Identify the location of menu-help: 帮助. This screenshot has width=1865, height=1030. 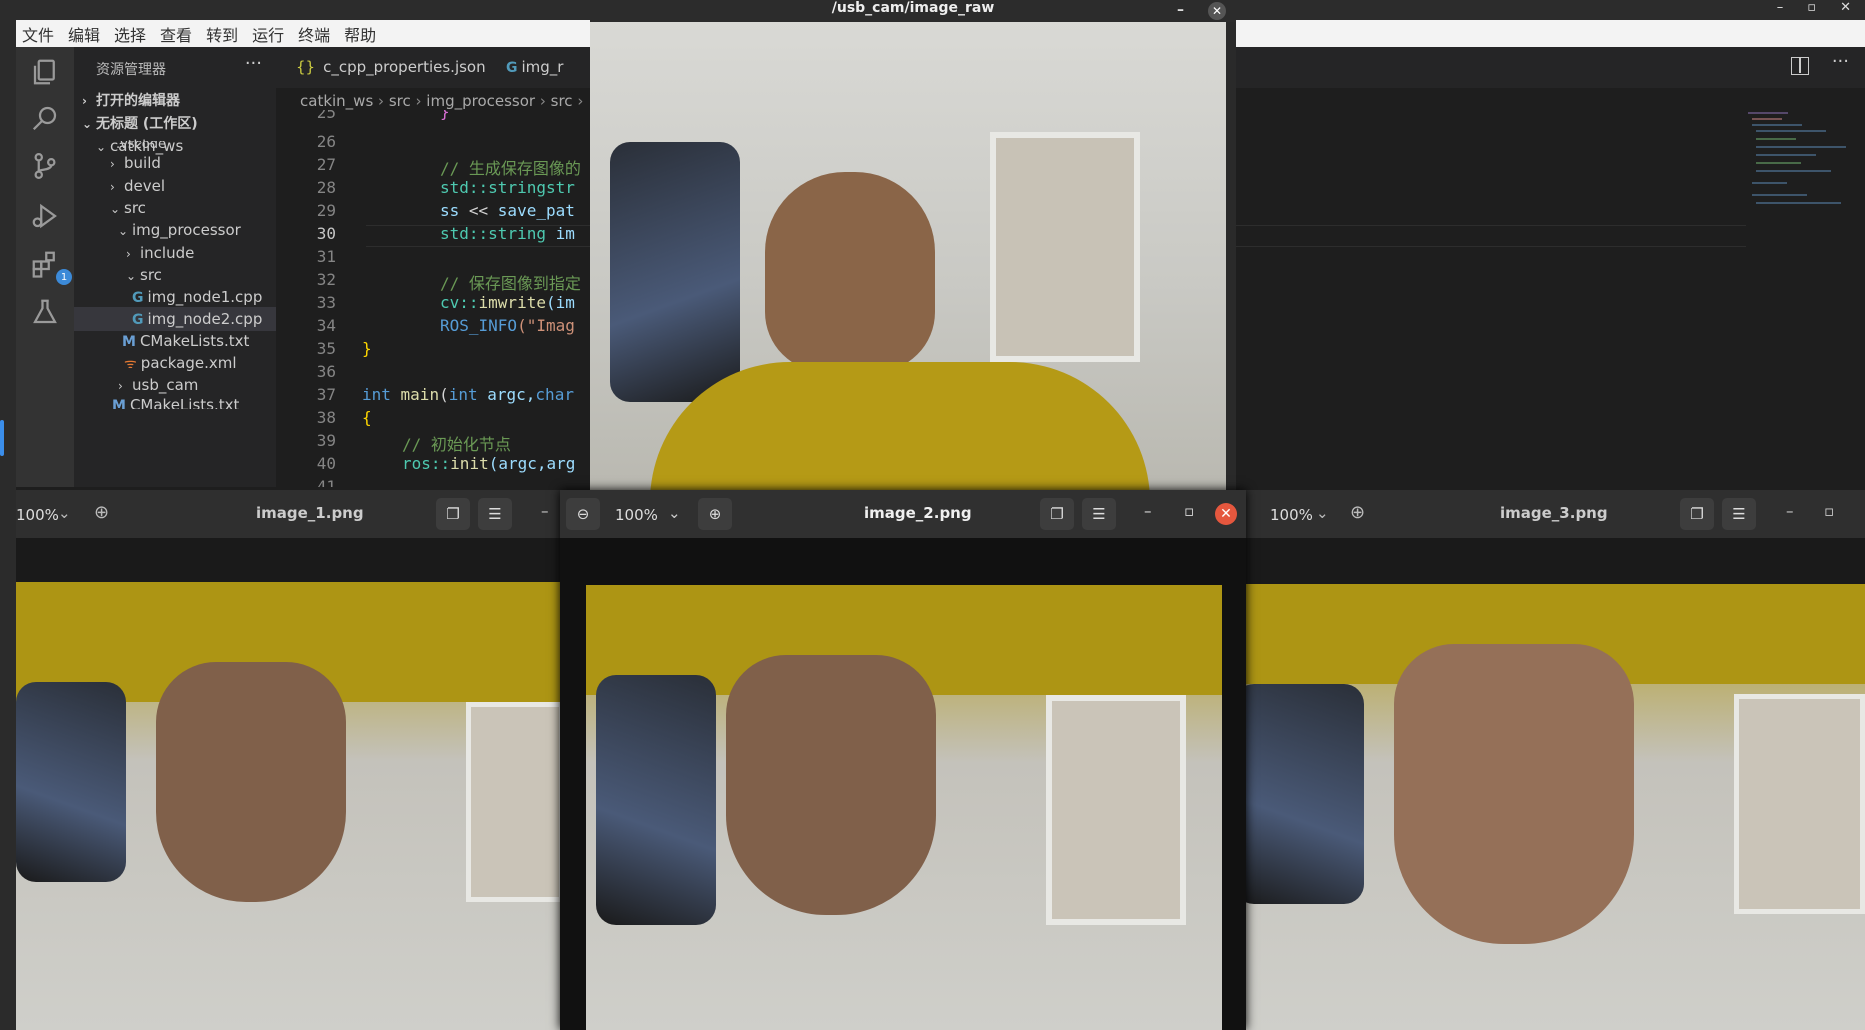
(360, 34).